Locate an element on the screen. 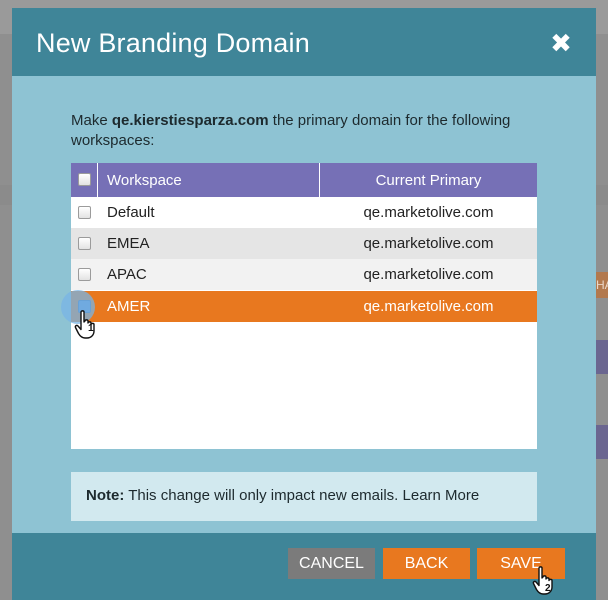  select-all-checkbox is located at coordinates (84, 179).